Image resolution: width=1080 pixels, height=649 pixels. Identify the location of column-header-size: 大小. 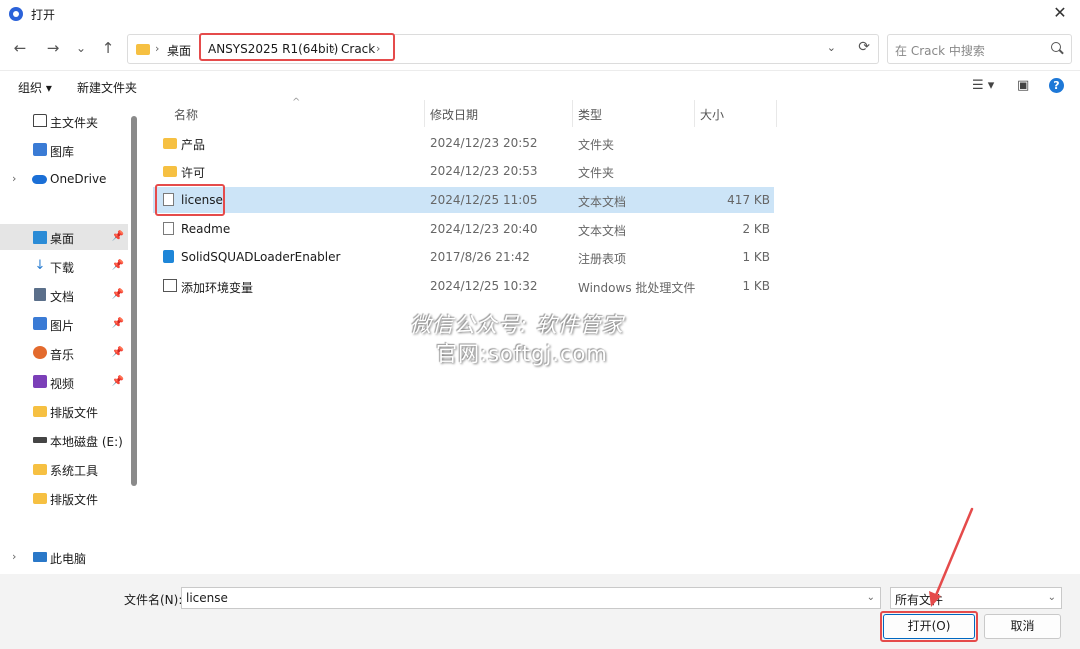
(712, 114).